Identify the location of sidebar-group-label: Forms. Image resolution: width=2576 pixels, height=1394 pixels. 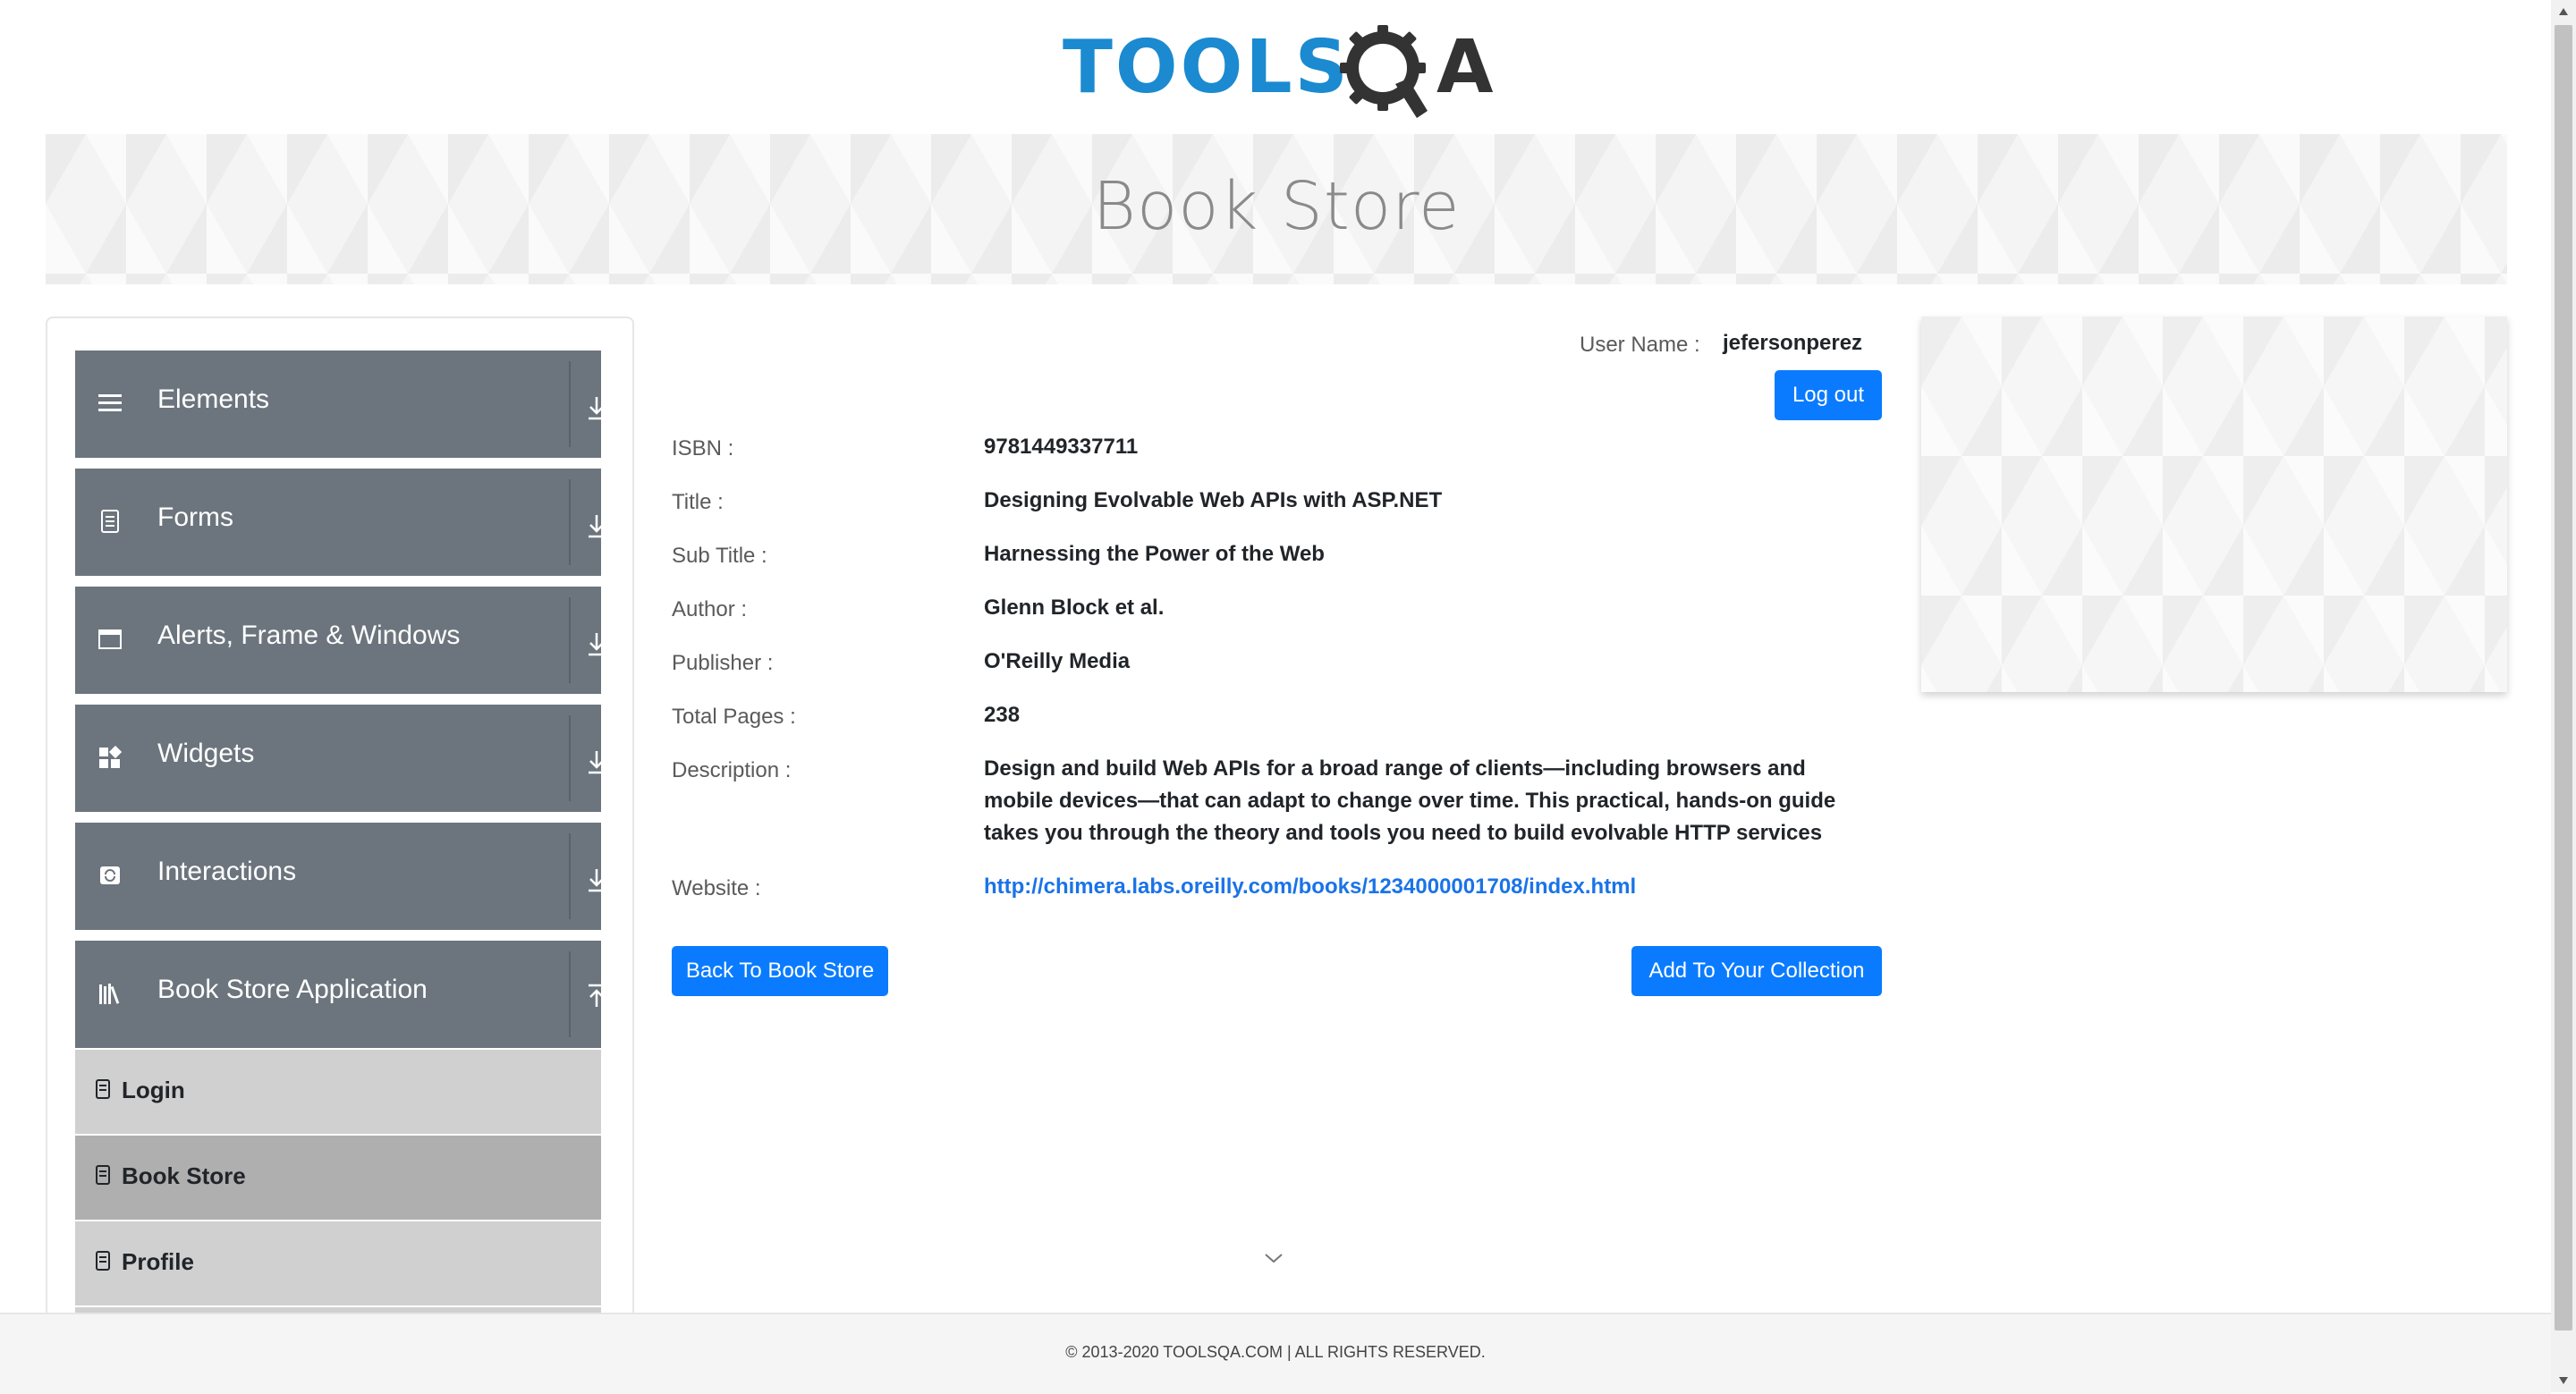
(195, 517).